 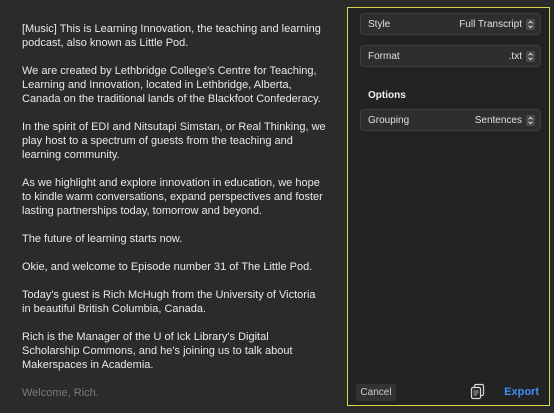 What do you see at coordinates (450, 56) in the screenshot?
I see `format-select: Format .txt` at bounding box center [450, 56].